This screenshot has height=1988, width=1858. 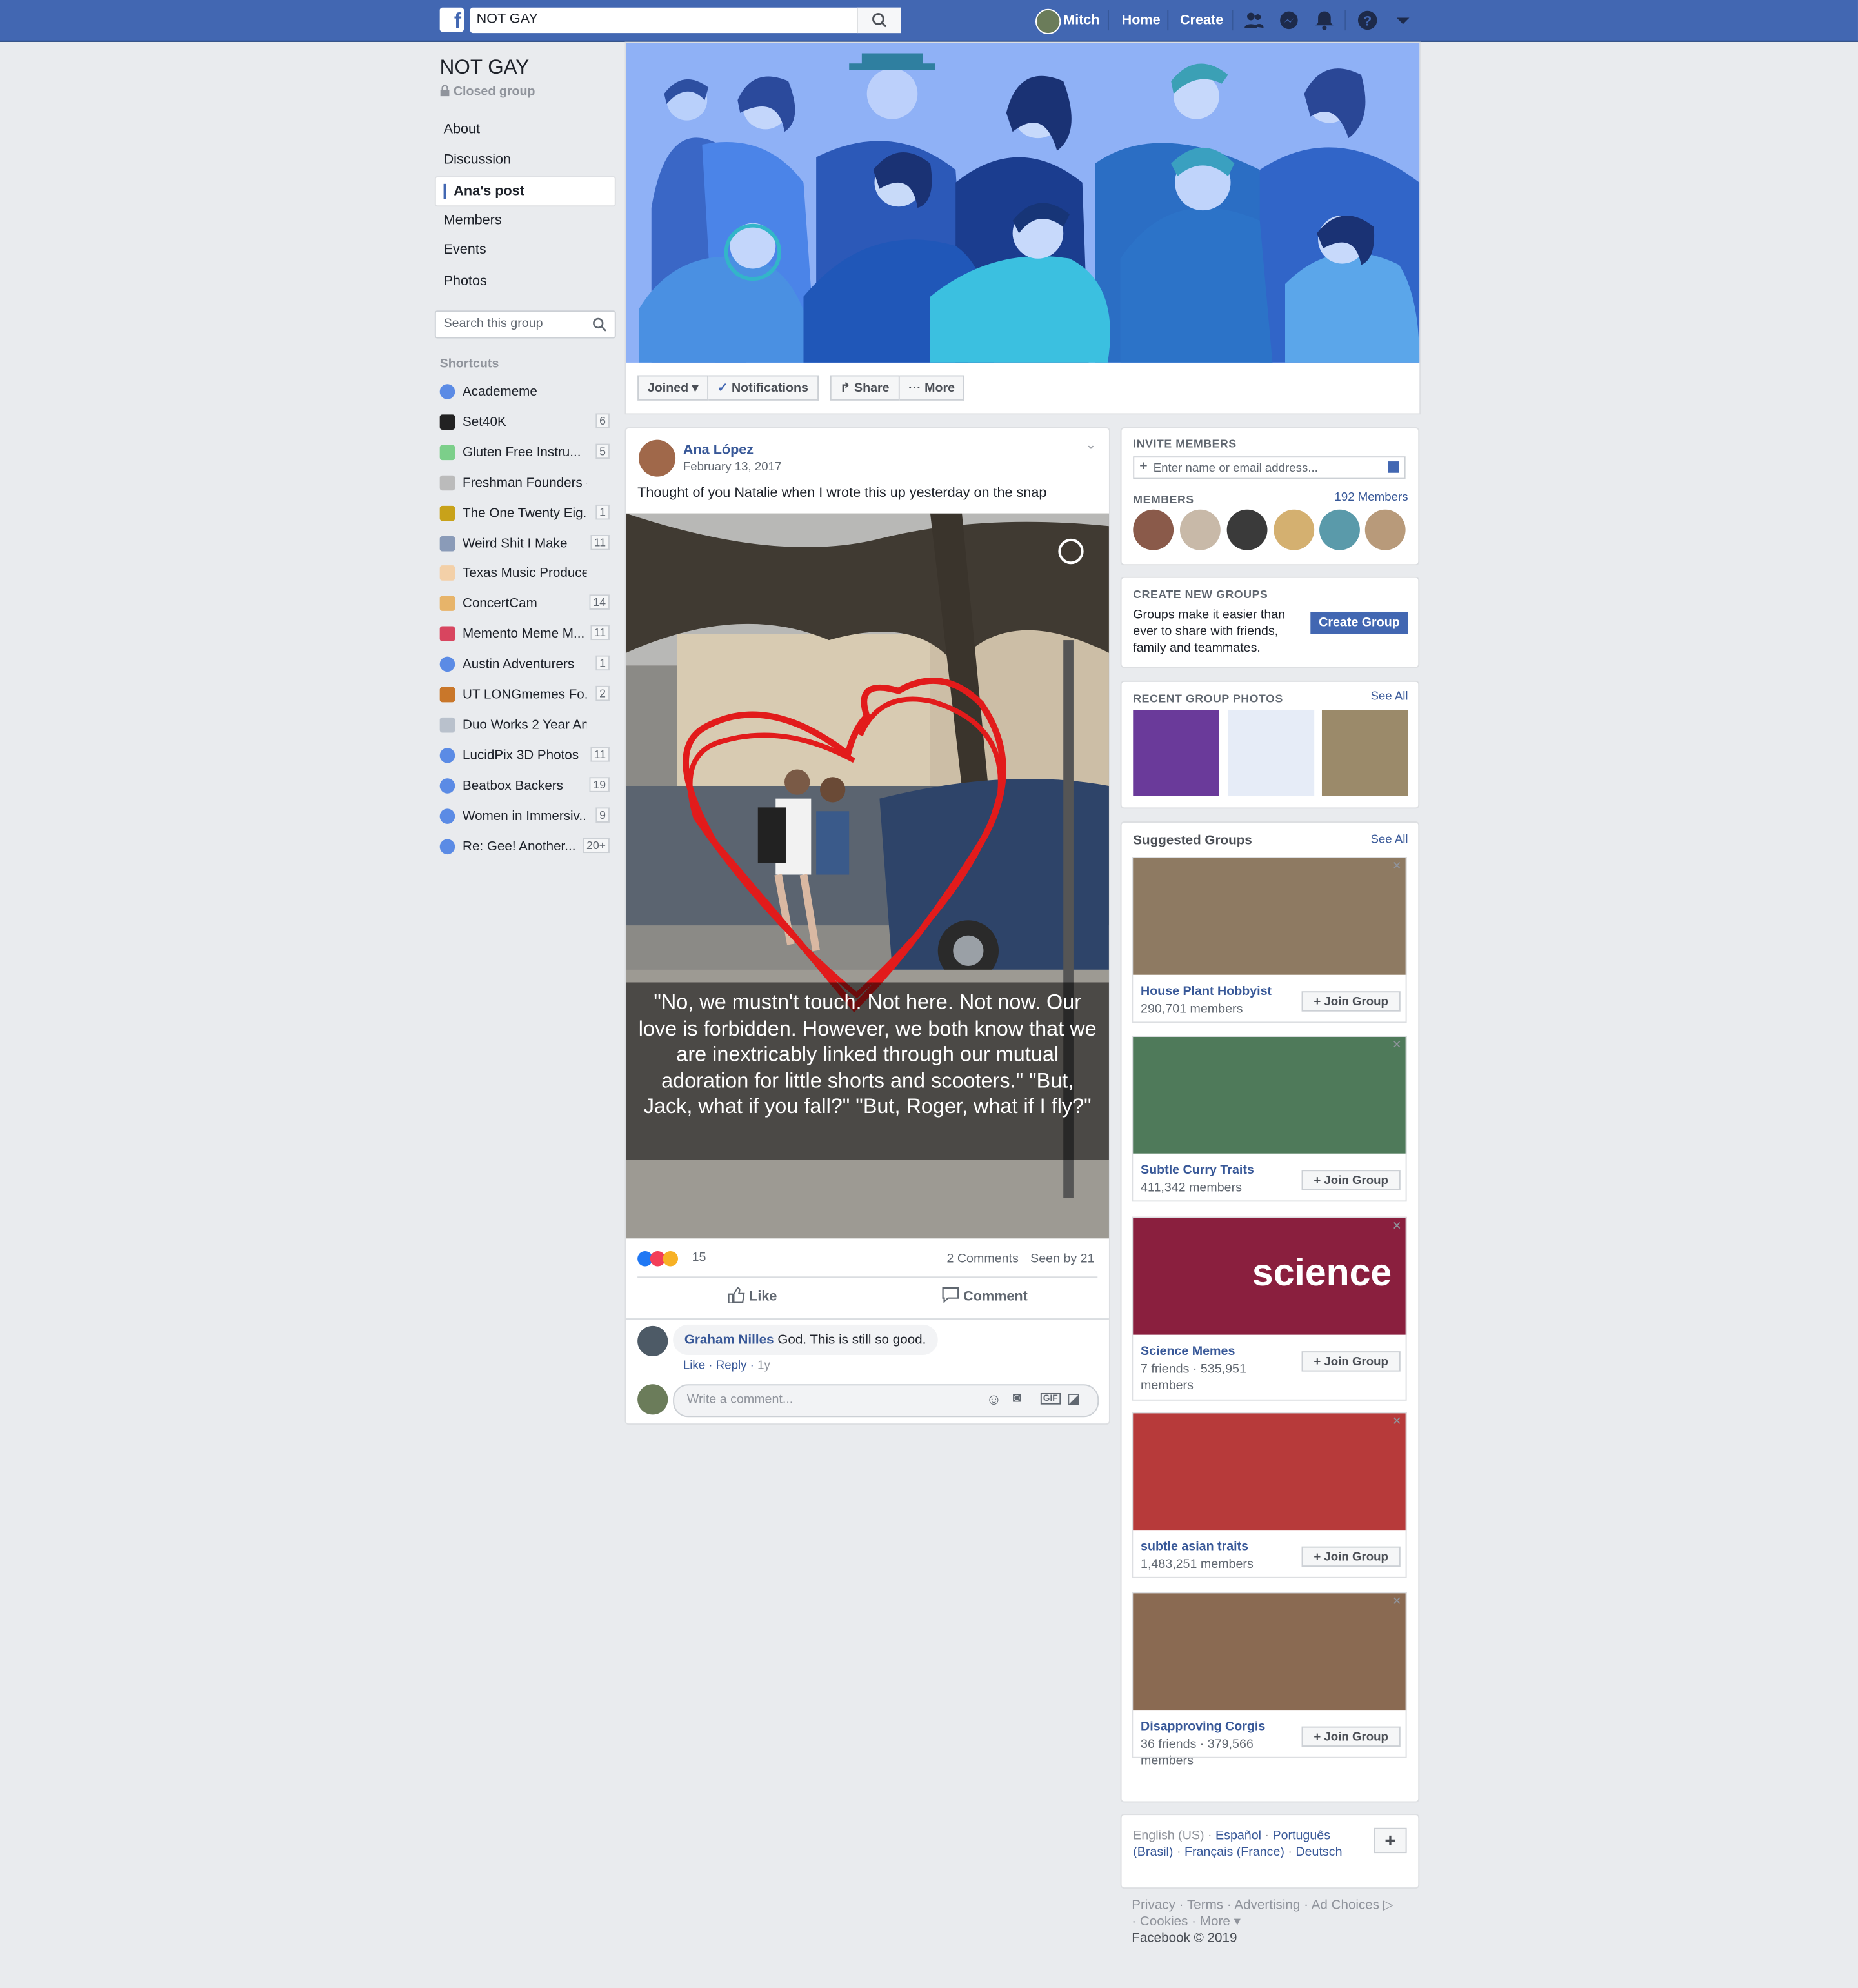 I want to click on footer-link: Ad Choices, so click(x=1345, y=1906).